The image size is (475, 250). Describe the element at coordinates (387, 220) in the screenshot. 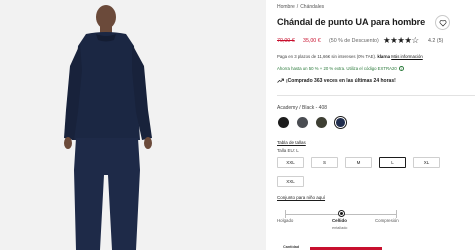

I see `fit-label-compression: Compresión` at that location.